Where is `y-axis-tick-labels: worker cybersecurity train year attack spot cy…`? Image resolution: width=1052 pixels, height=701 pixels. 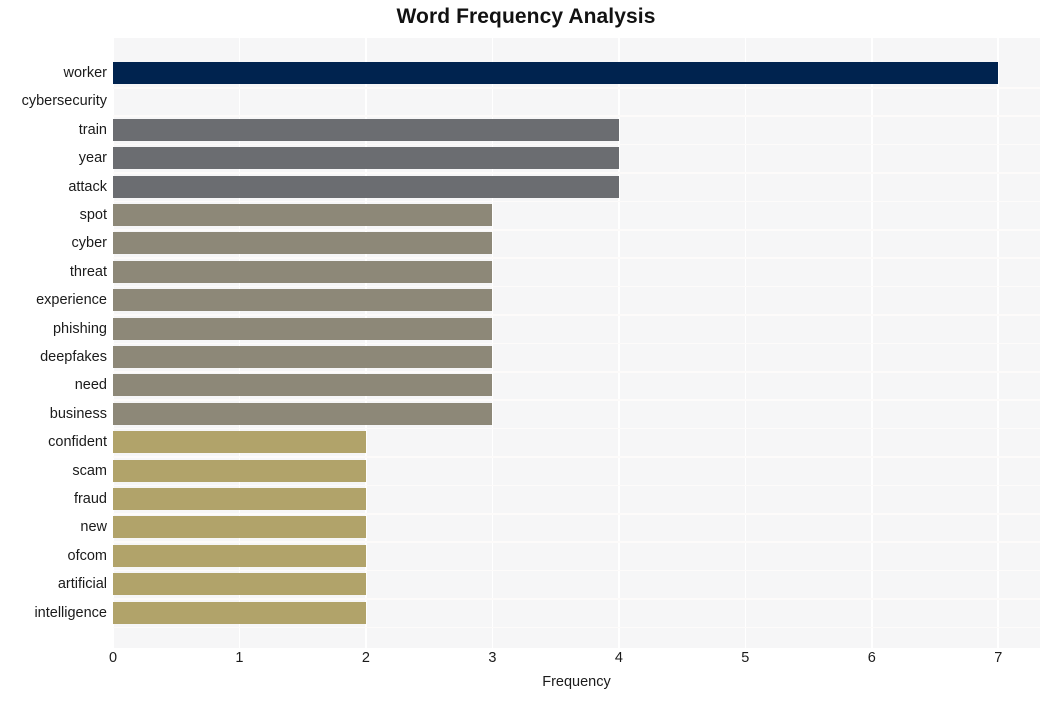
y-axis-tick-labels: worker cybersecurity train year attack spot cy… is located at coordinates (53, 343).